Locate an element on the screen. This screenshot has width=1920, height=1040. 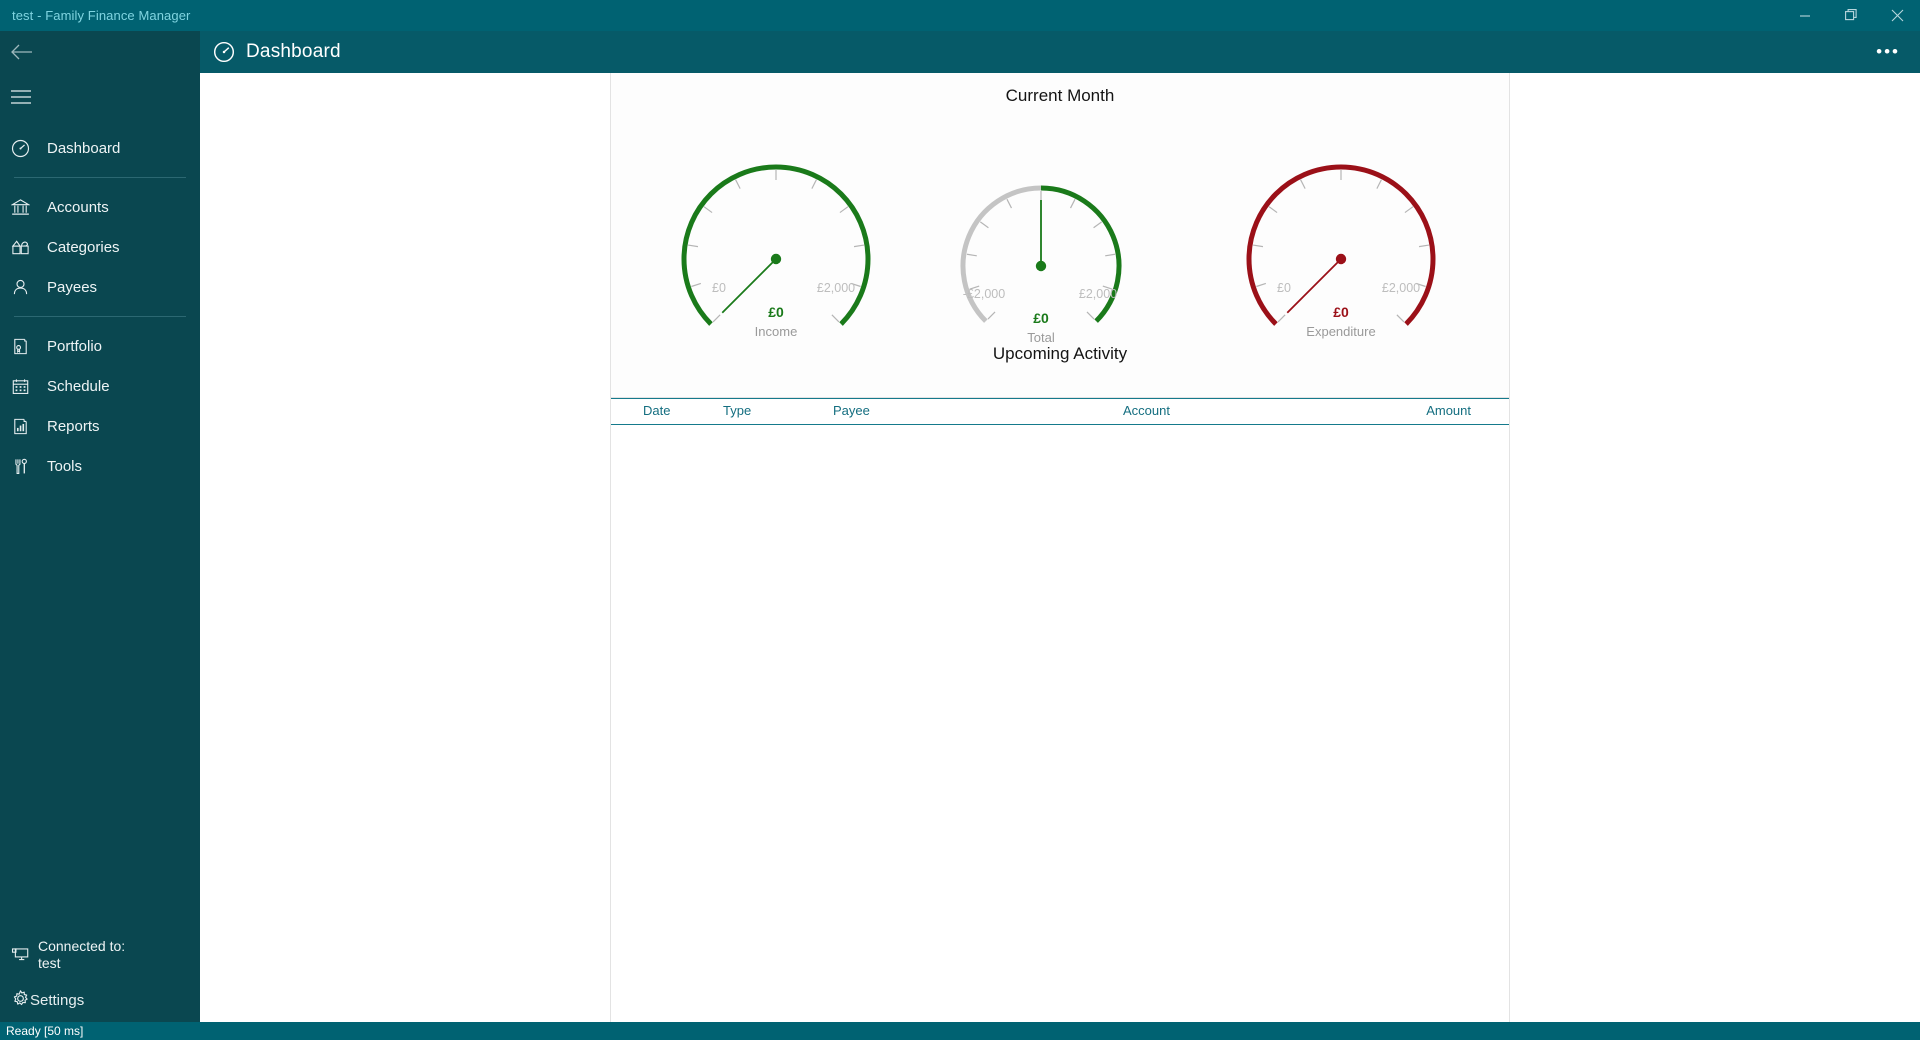
sidebar-item-label: Reports is located at coordinates (73, 426).